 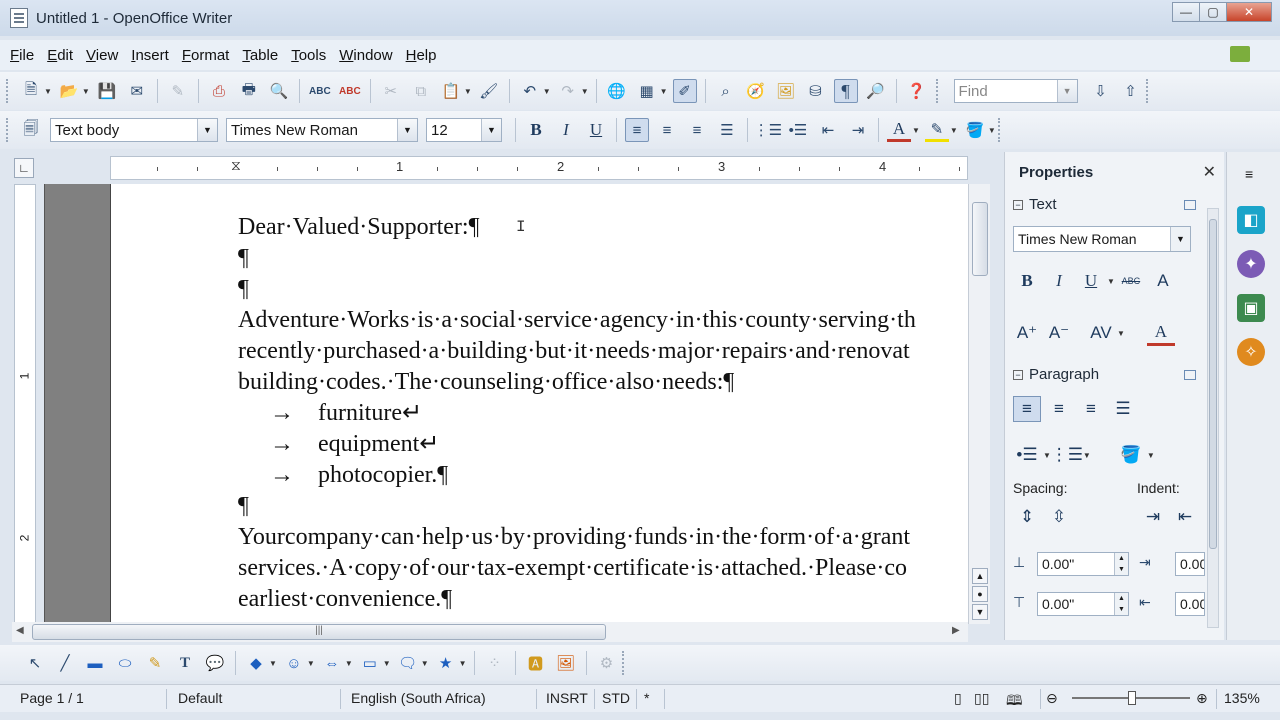 I want to click on block-arrows-icon: ⇔, so click(x=332, y=663).